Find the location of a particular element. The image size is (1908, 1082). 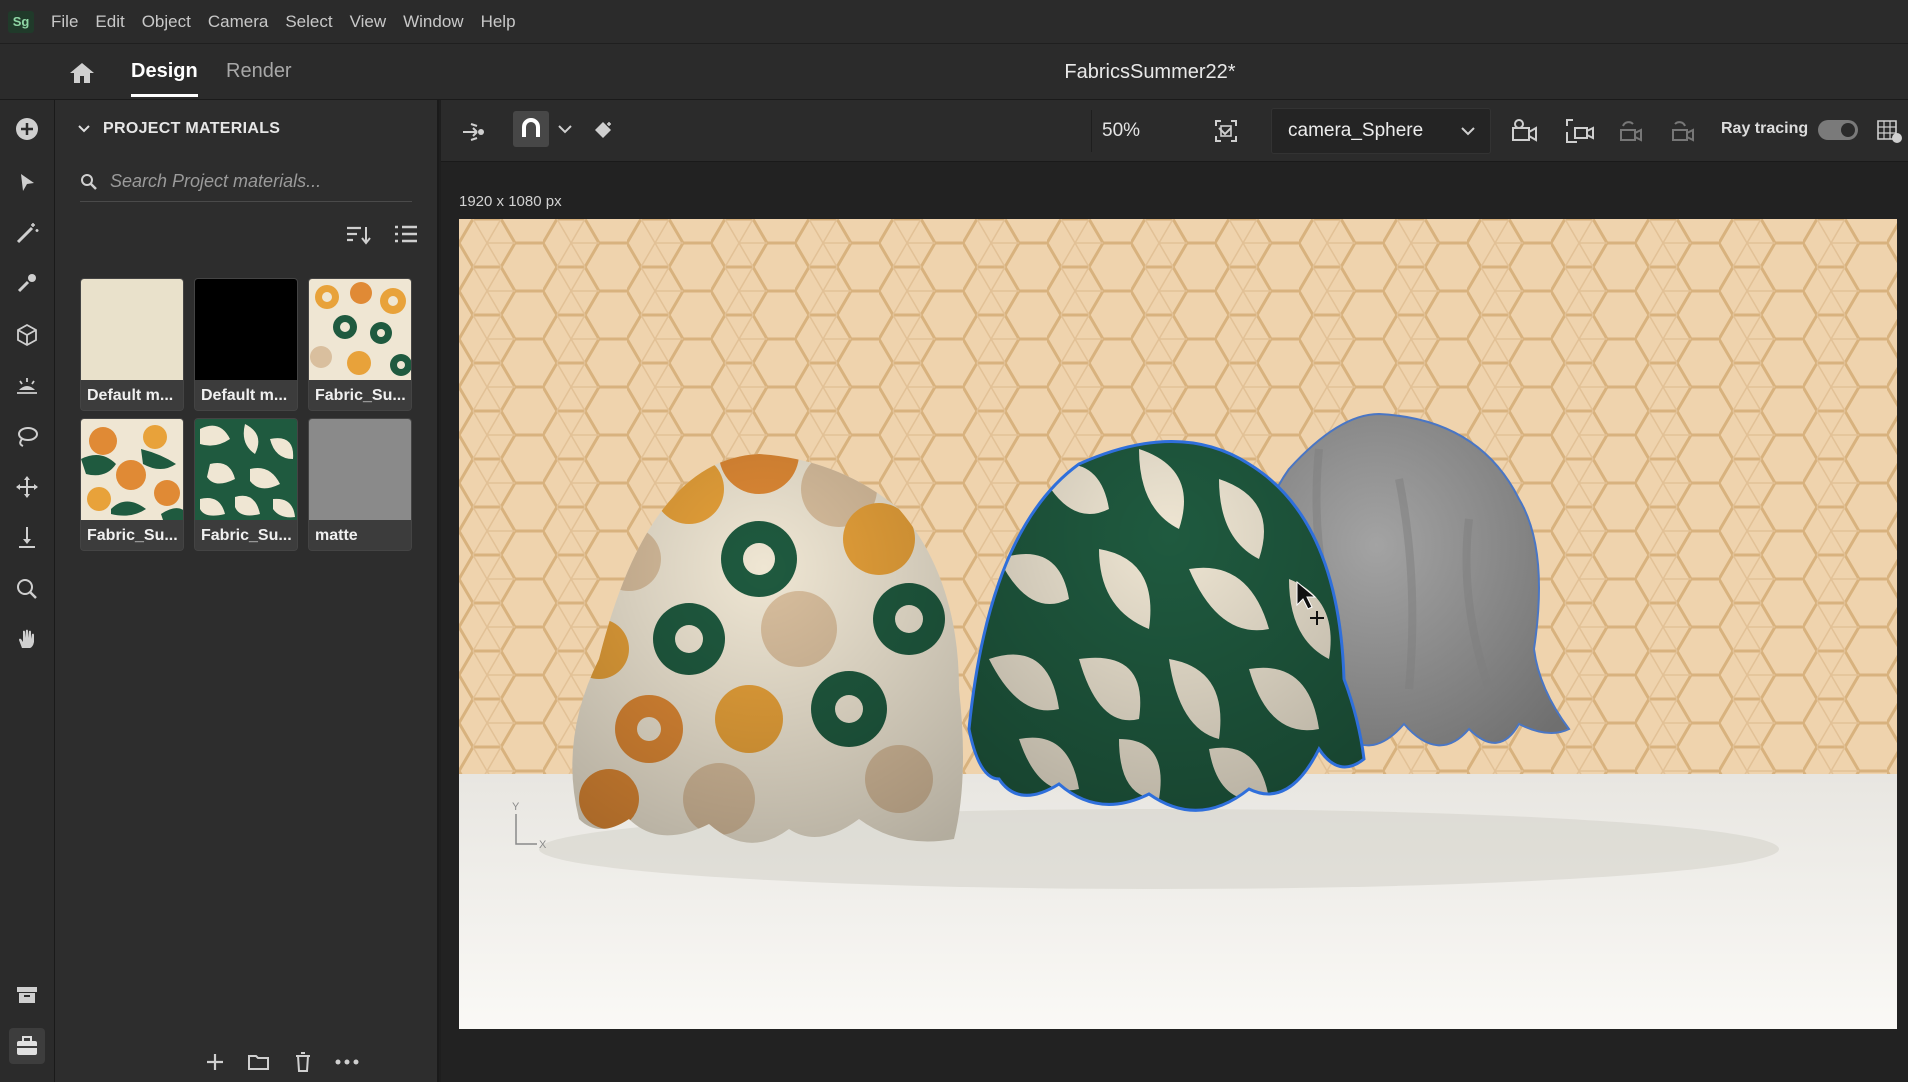

assets-briefcase-icon is located at coordinates (27, 1046).